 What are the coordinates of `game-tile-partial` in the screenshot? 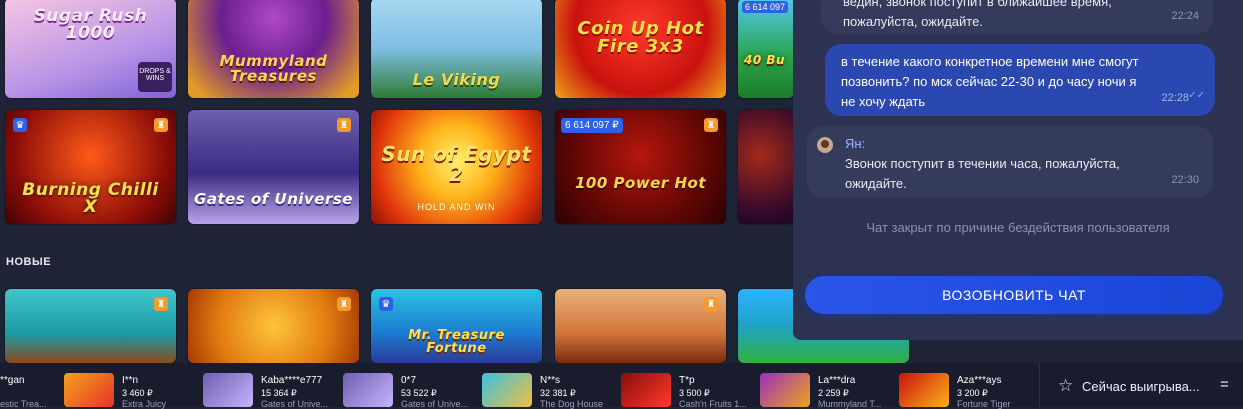 It's located at (766, 167).